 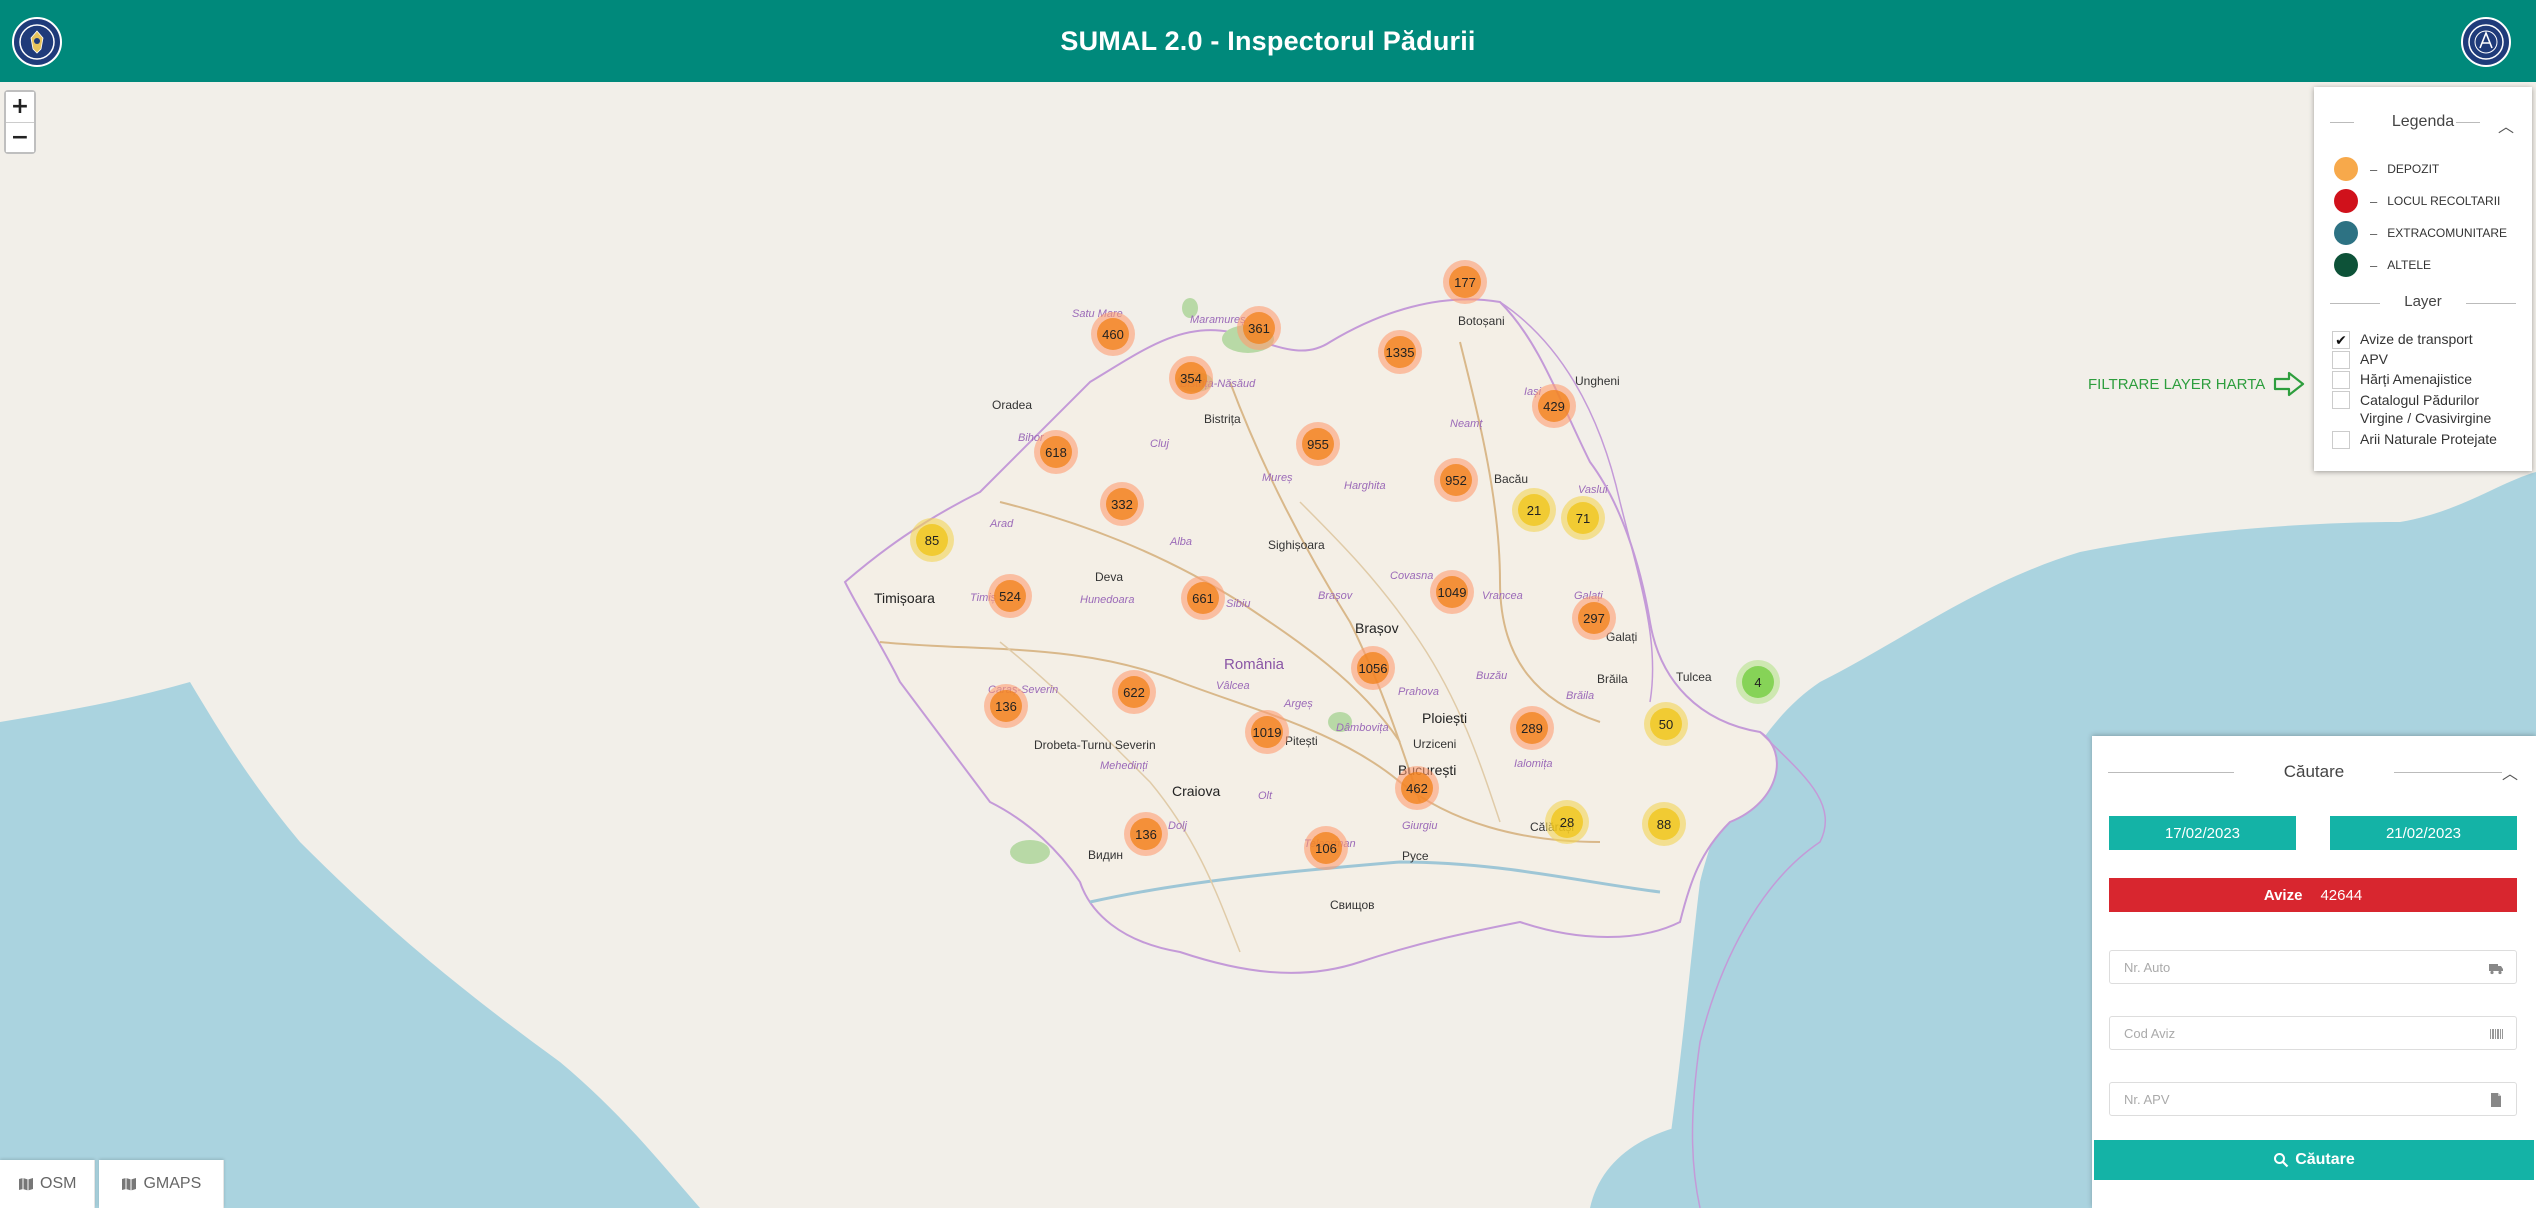 I want to click on zoom-in-button: +, so click(x=20, y=107).